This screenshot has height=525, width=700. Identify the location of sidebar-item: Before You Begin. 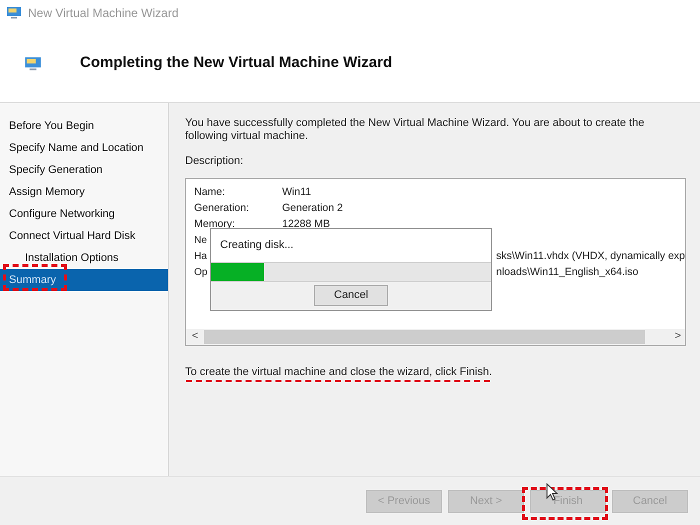
(84, 126).